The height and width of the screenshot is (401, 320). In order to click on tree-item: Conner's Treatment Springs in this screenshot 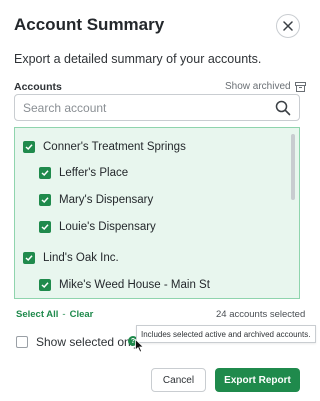, I will do `click(104, 147)`.